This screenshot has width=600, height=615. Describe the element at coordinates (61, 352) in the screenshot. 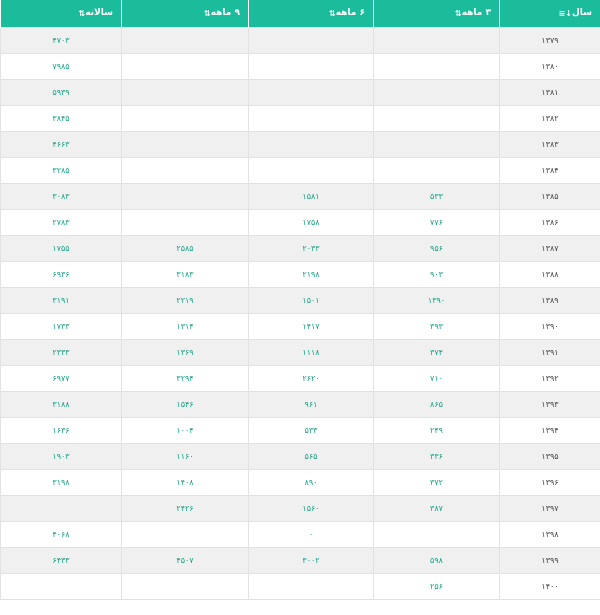

I see `cell-annual: ۲۳۳۳` at that location.